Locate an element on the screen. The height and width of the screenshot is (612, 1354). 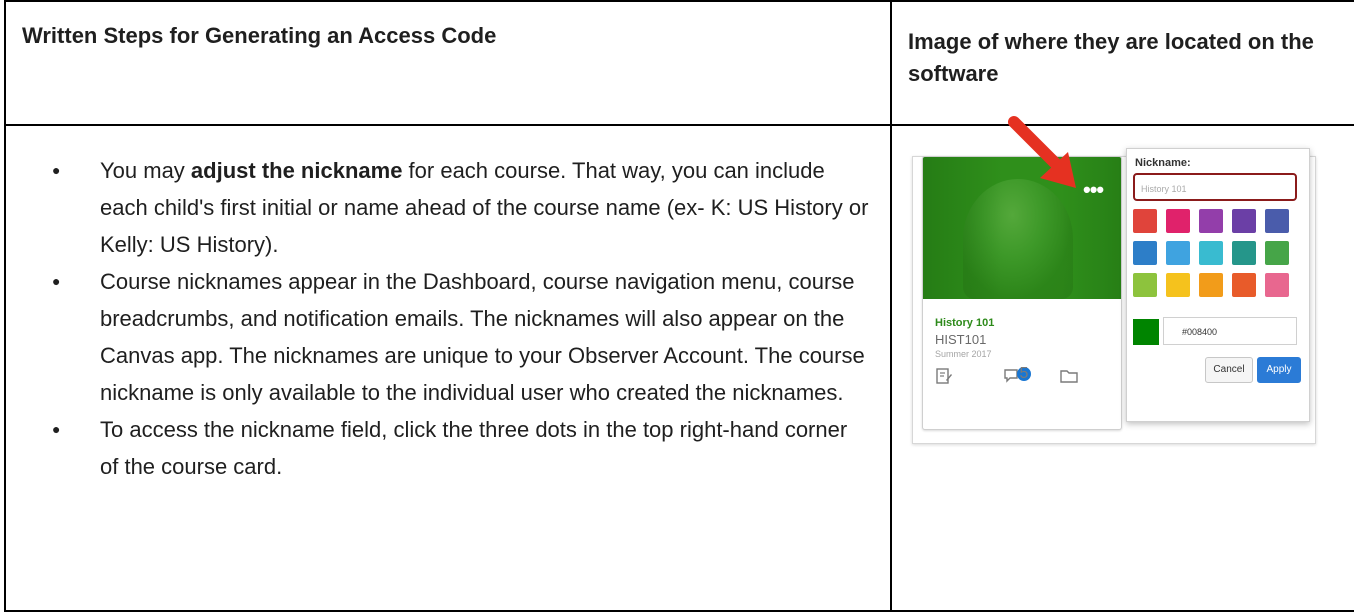
course-name: History 101 is located at coordinates (964, 323).